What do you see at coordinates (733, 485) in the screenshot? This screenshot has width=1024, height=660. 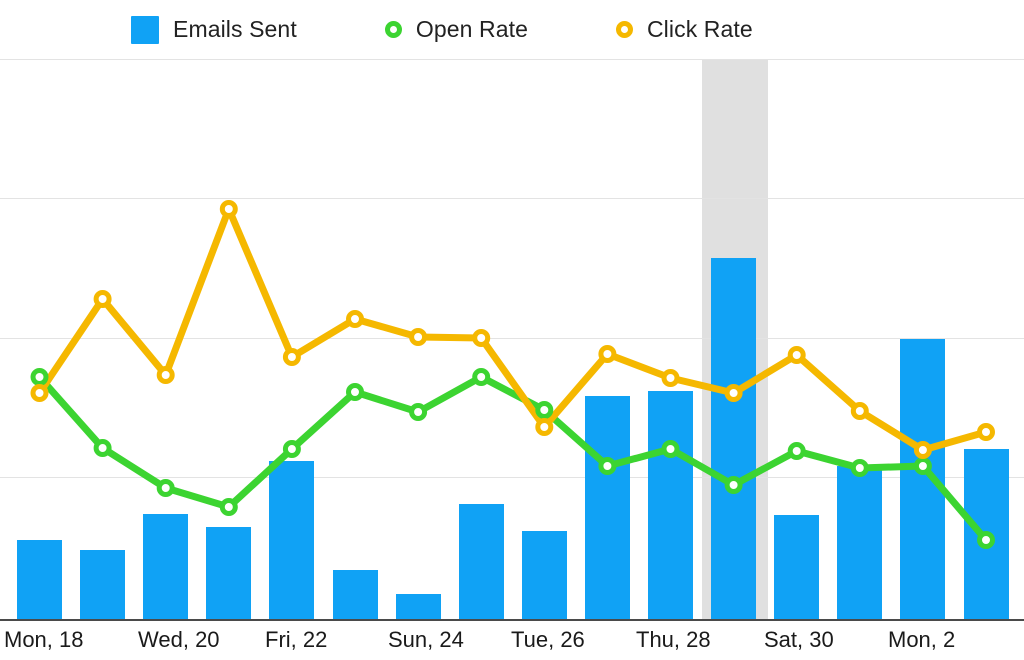 I see `marker-open-rate-11: Fri, 29: 24` at bounding box center [733, 485].